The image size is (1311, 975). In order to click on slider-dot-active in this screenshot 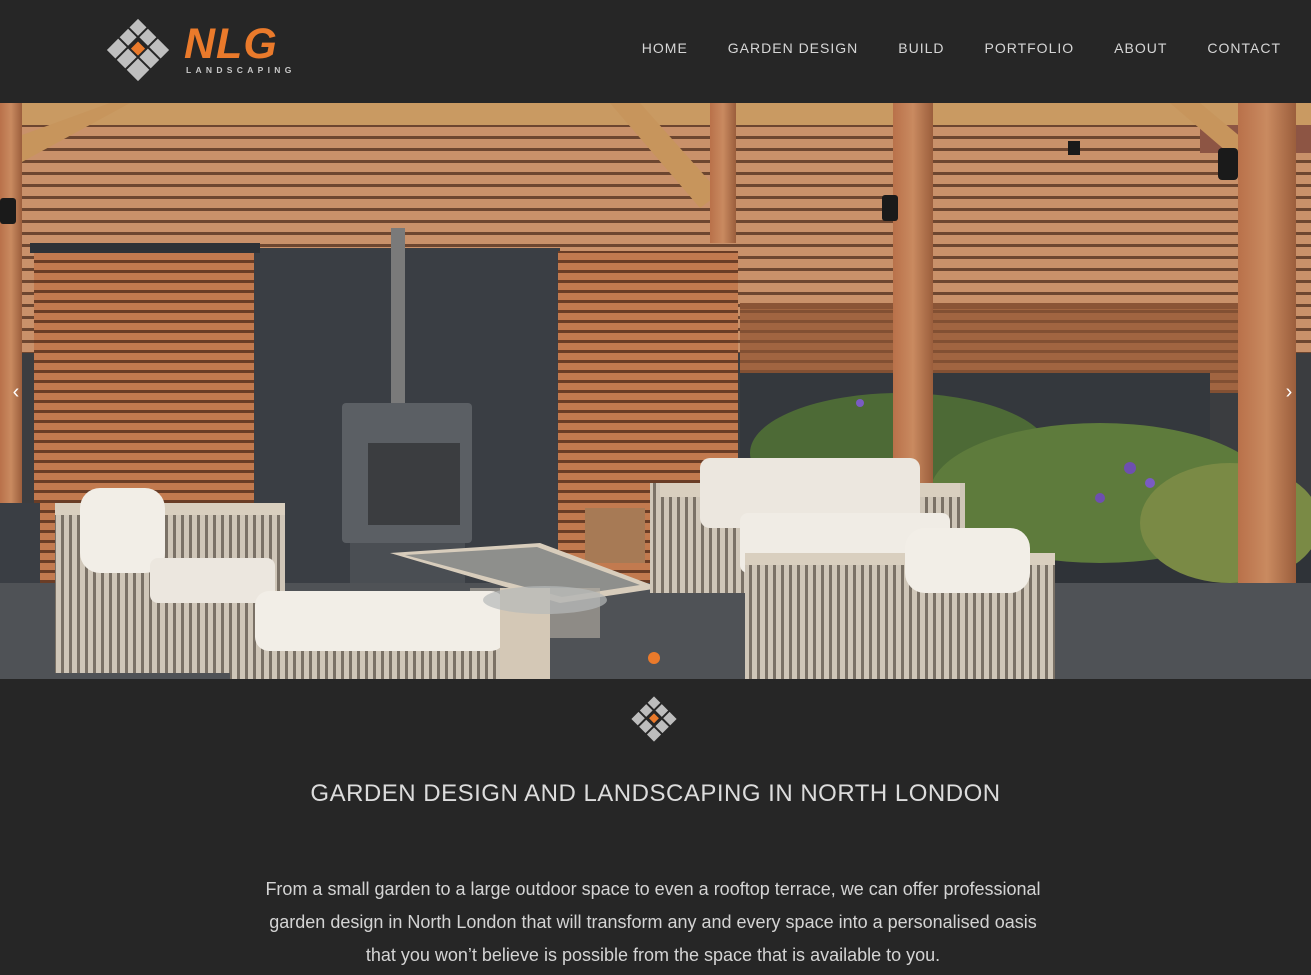, I will do `click(654, 658)`.